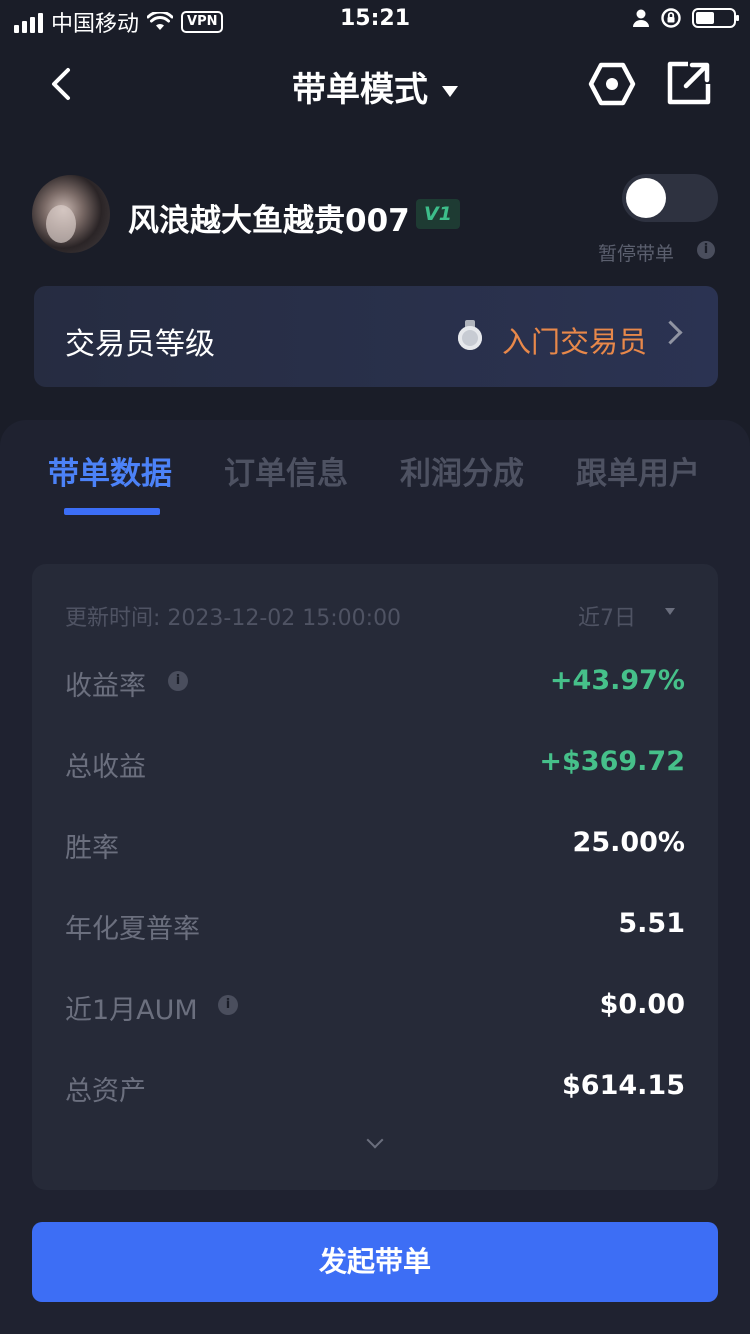  What do you see at coordinates (612, 84) in the screenshot?
I see `hexagon-settings-icon` at bounding box center [612, 84].